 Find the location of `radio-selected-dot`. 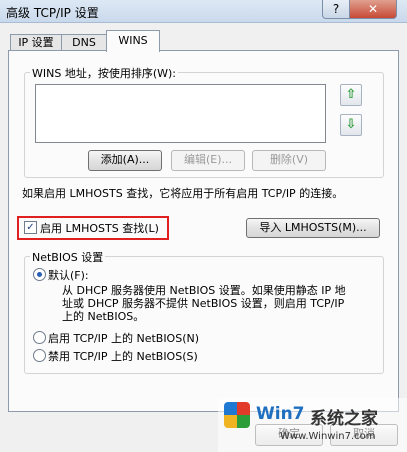

radio-selected-dot is located at coordinates (39, 274).